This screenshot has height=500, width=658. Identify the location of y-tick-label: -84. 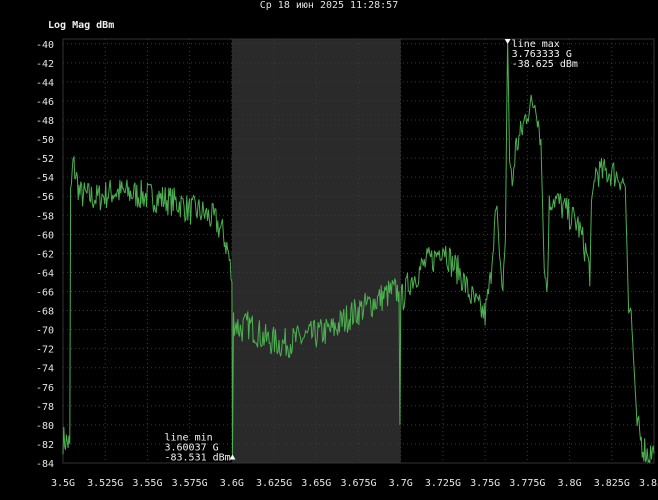
(45, 464).